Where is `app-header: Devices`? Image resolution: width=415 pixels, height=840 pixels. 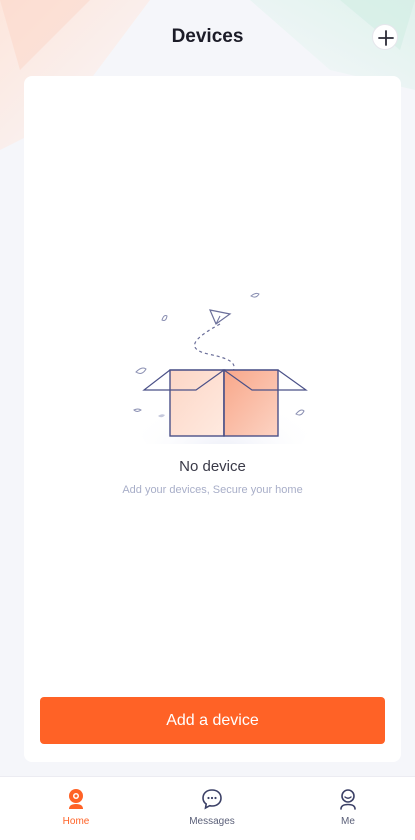
app-header: Devices is located at coordinates (207, 37).